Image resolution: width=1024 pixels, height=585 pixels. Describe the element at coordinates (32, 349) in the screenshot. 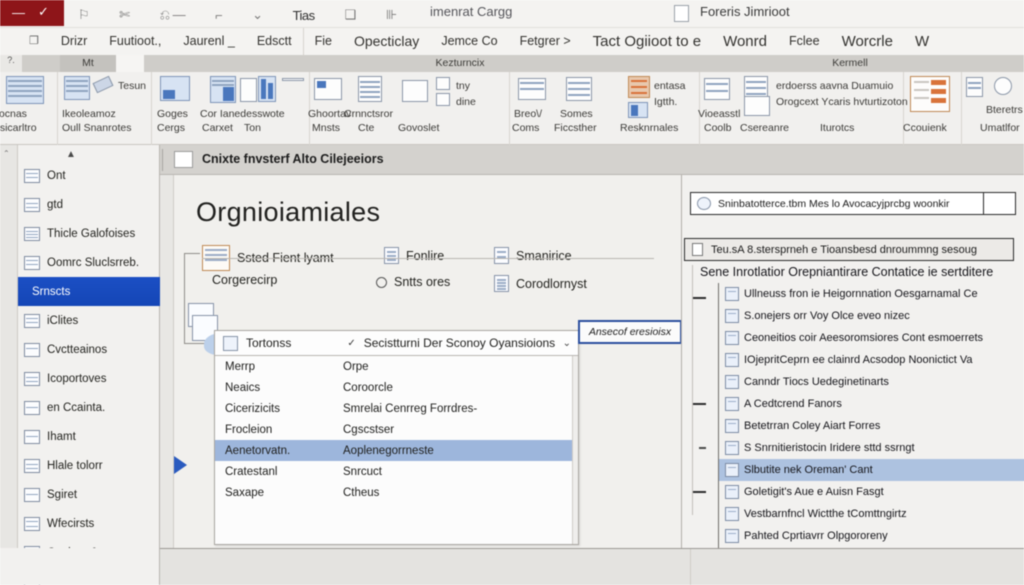

I see `panel-icon` at that location.